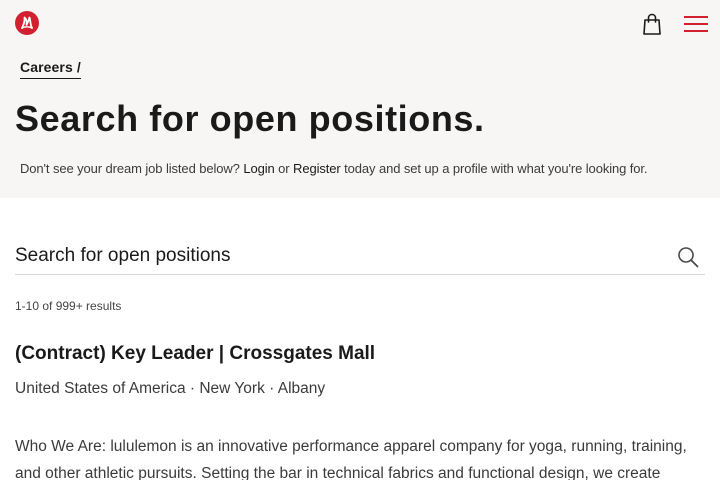  What do you see at coordinates (250, 118) in the screenshot?
I see `page-title: Search for open positions.` at bounding box center [250, 118].